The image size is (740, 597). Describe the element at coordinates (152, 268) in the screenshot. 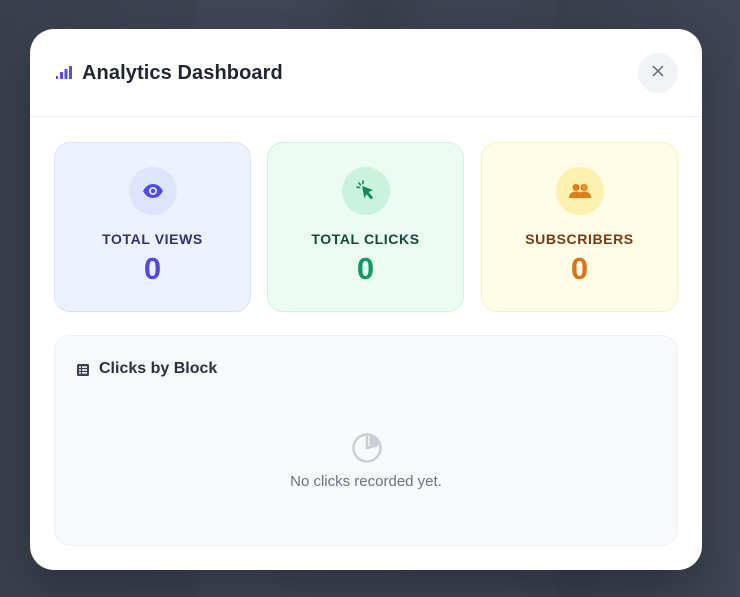

I see `total-views-value: 0` at that location.